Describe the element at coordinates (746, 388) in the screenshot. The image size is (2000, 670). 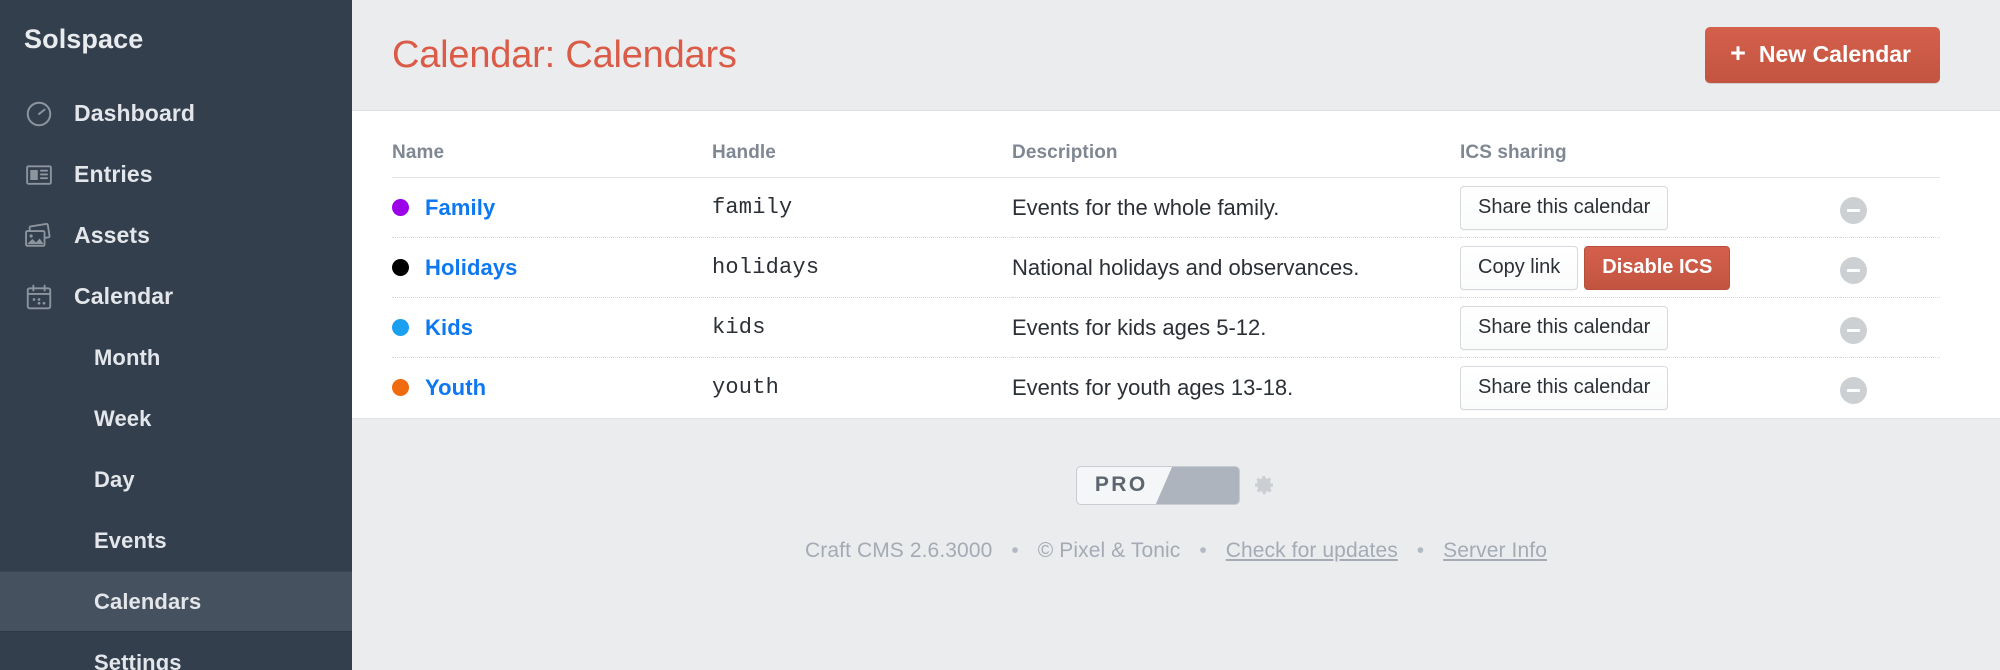
I see `cell-handle: youth` at that location.